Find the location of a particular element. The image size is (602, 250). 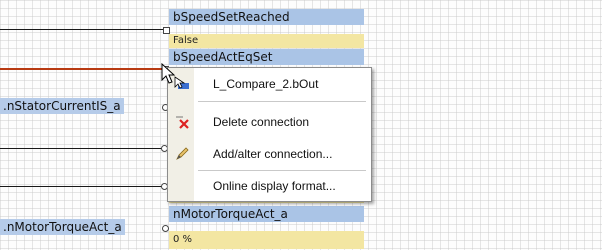

variable-name-motor-torque-act: nMotorTorqueAct_a is located at coordinates (266, 214).